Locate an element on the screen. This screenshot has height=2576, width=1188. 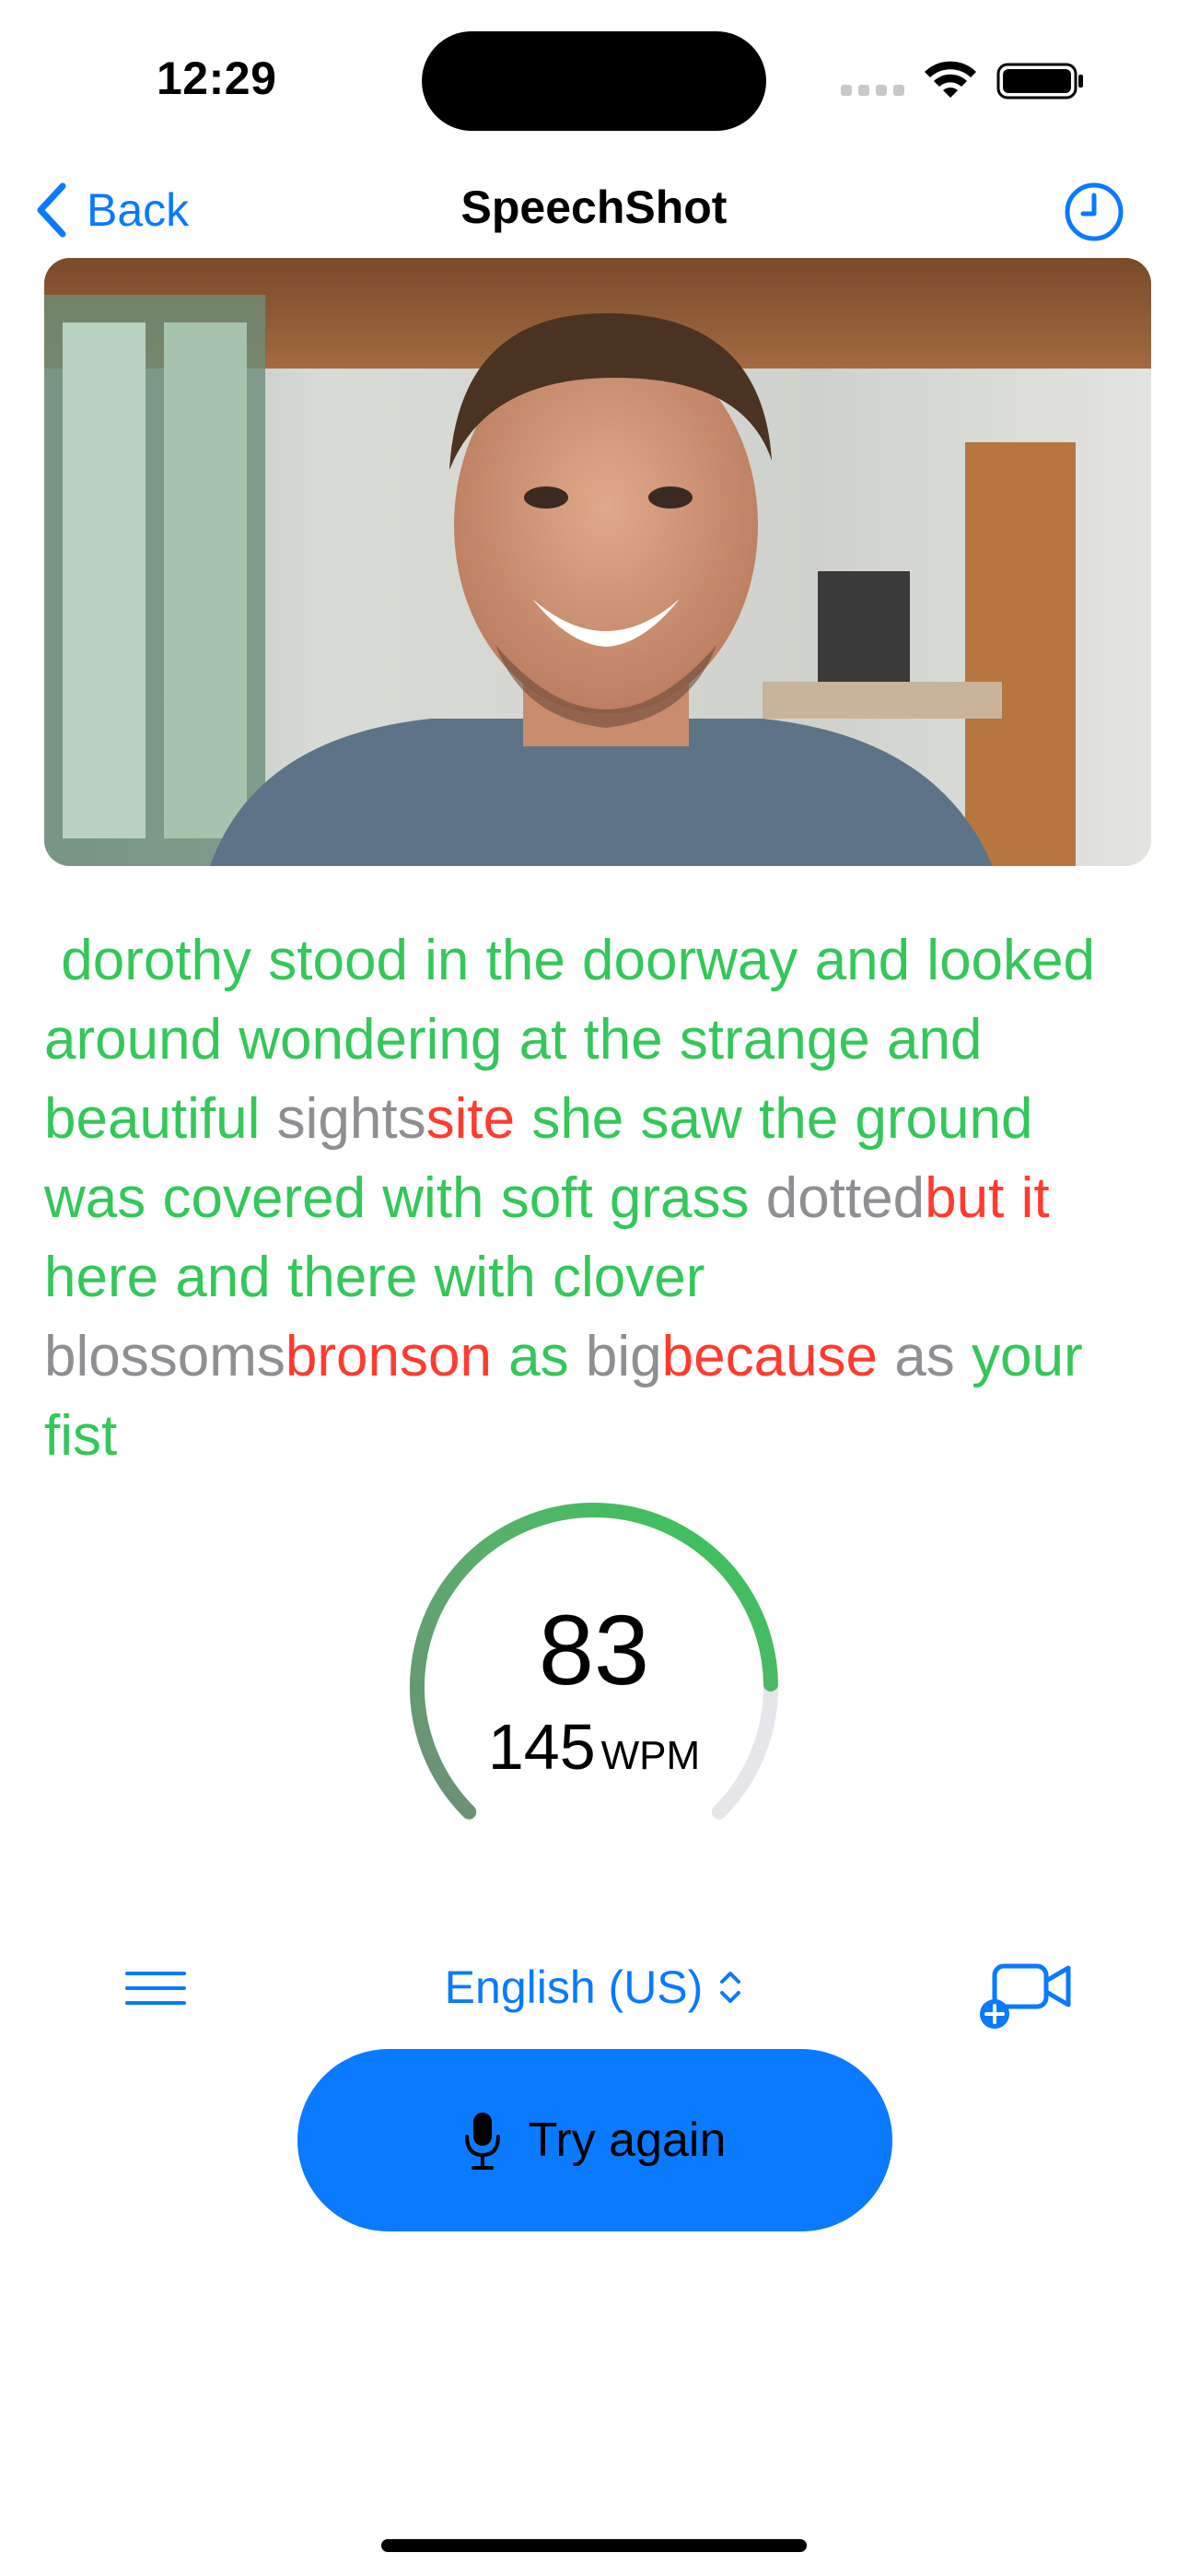
wpm-readout: 145 WPM is located at coordinates (594, 1747).